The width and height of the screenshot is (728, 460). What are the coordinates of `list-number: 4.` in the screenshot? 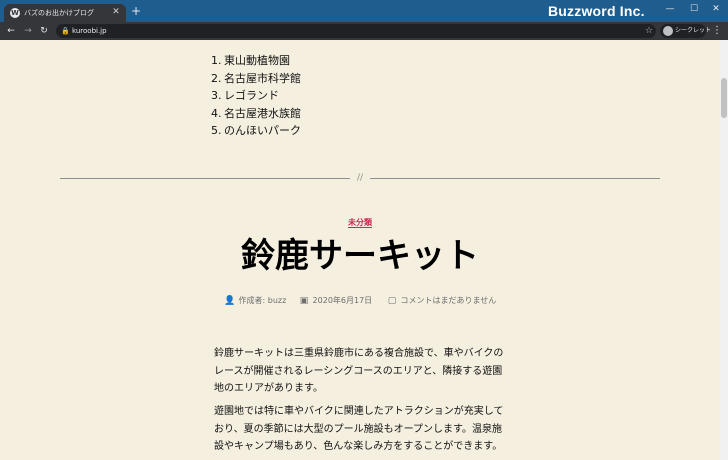 It's located at (216, 113).